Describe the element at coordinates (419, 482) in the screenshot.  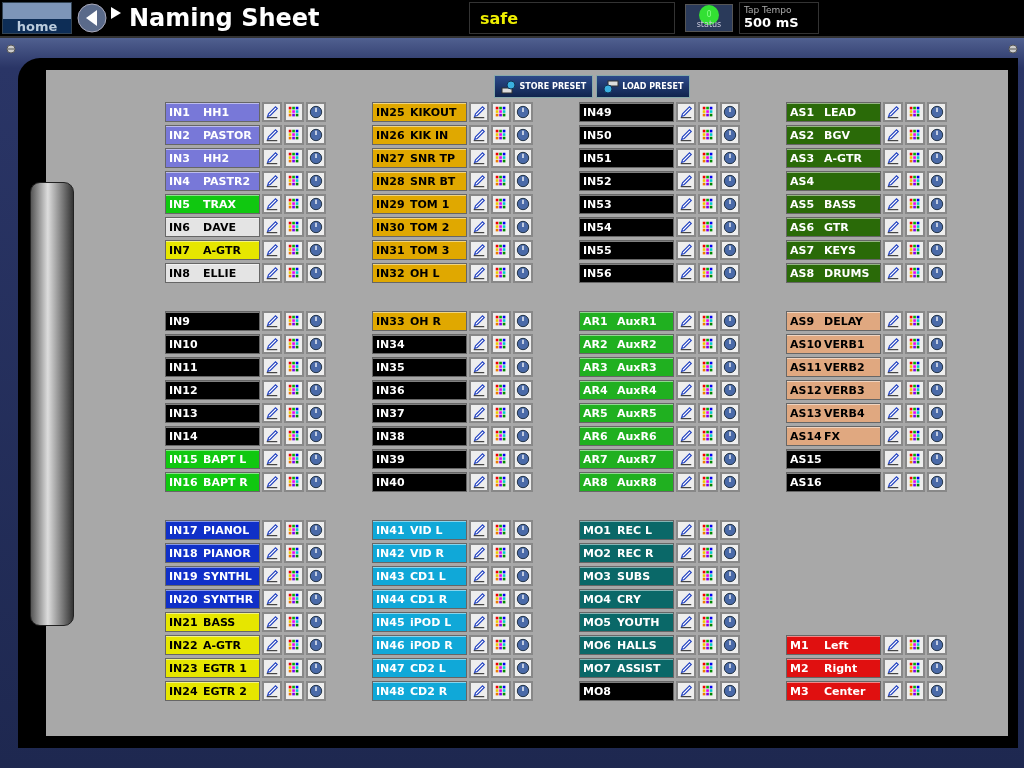
I see `channel-label: IN40` at that location.